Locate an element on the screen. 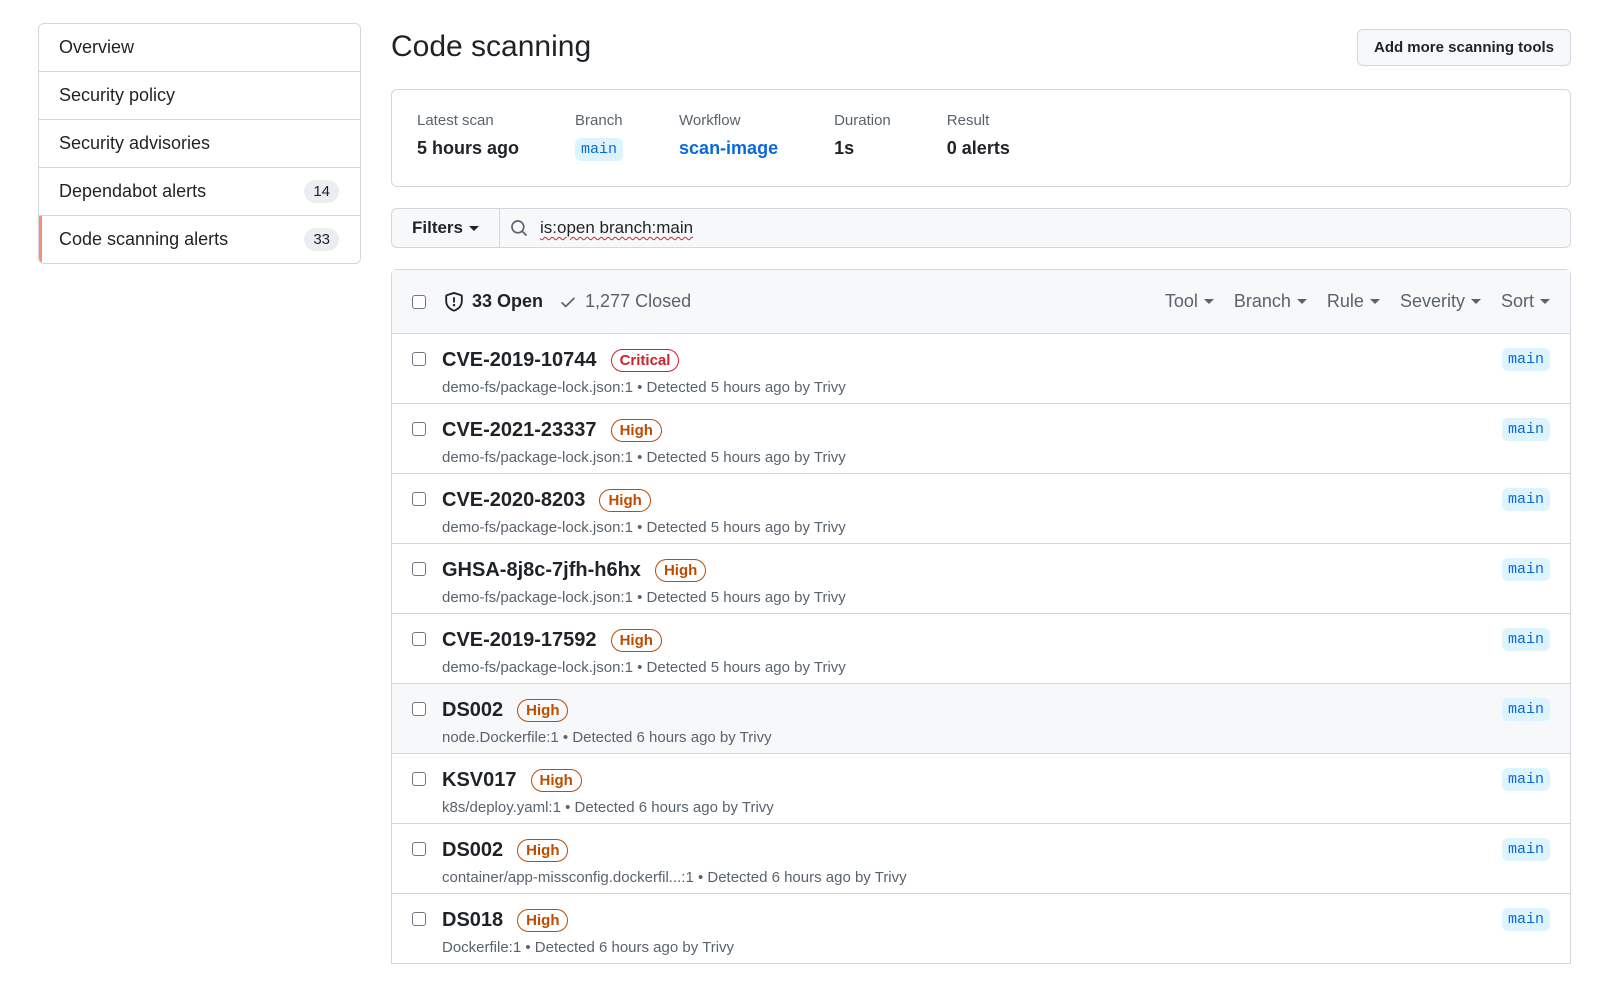  alert-title-link: CVE-2019-17592 is located at coordinates (519, 640).